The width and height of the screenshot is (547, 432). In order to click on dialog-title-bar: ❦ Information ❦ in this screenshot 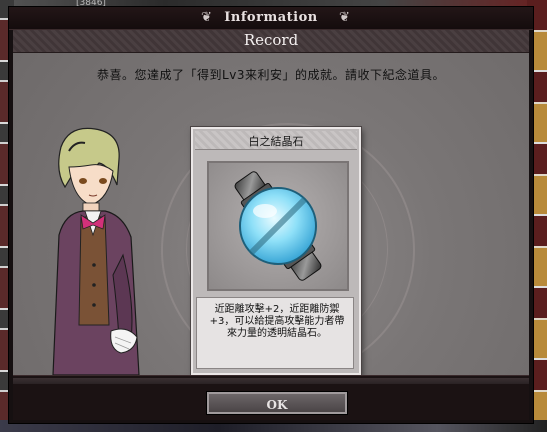, I will do `click(271, 18)`.